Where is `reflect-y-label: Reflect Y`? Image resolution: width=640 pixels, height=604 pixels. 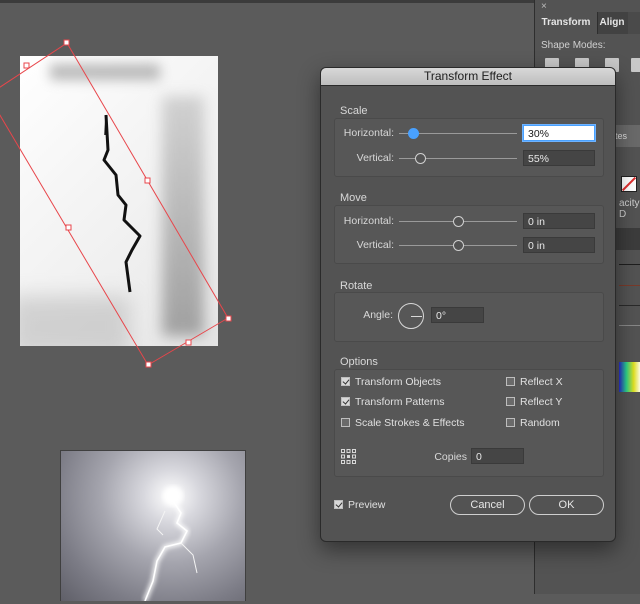 reflect-y-label: Reflect Y is located at coordinates (541, 402).